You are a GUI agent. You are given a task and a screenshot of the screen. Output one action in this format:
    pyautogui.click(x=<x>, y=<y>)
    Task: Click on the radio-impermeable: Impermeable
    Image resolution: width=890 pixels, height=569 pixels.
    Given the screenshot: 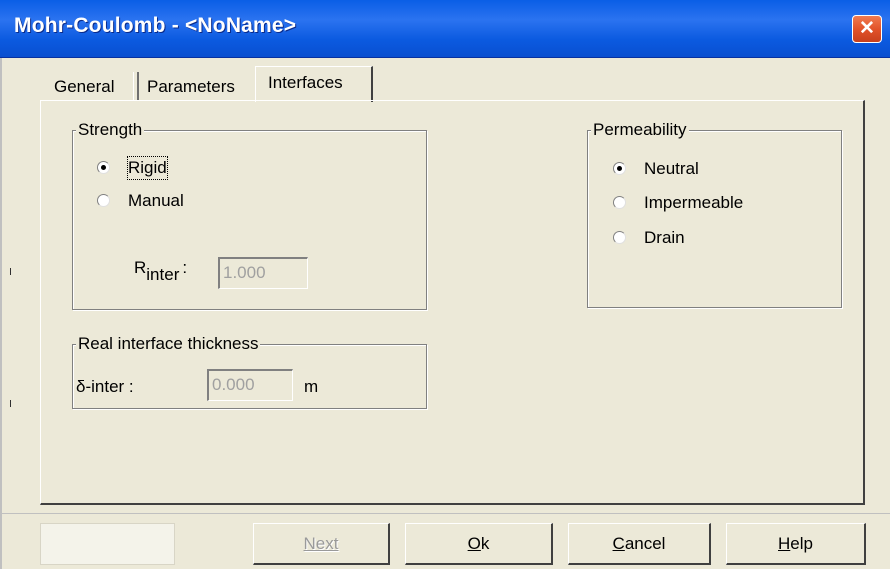 What is the action you would take?
    pyautogui.click(x=693, y=203)
    